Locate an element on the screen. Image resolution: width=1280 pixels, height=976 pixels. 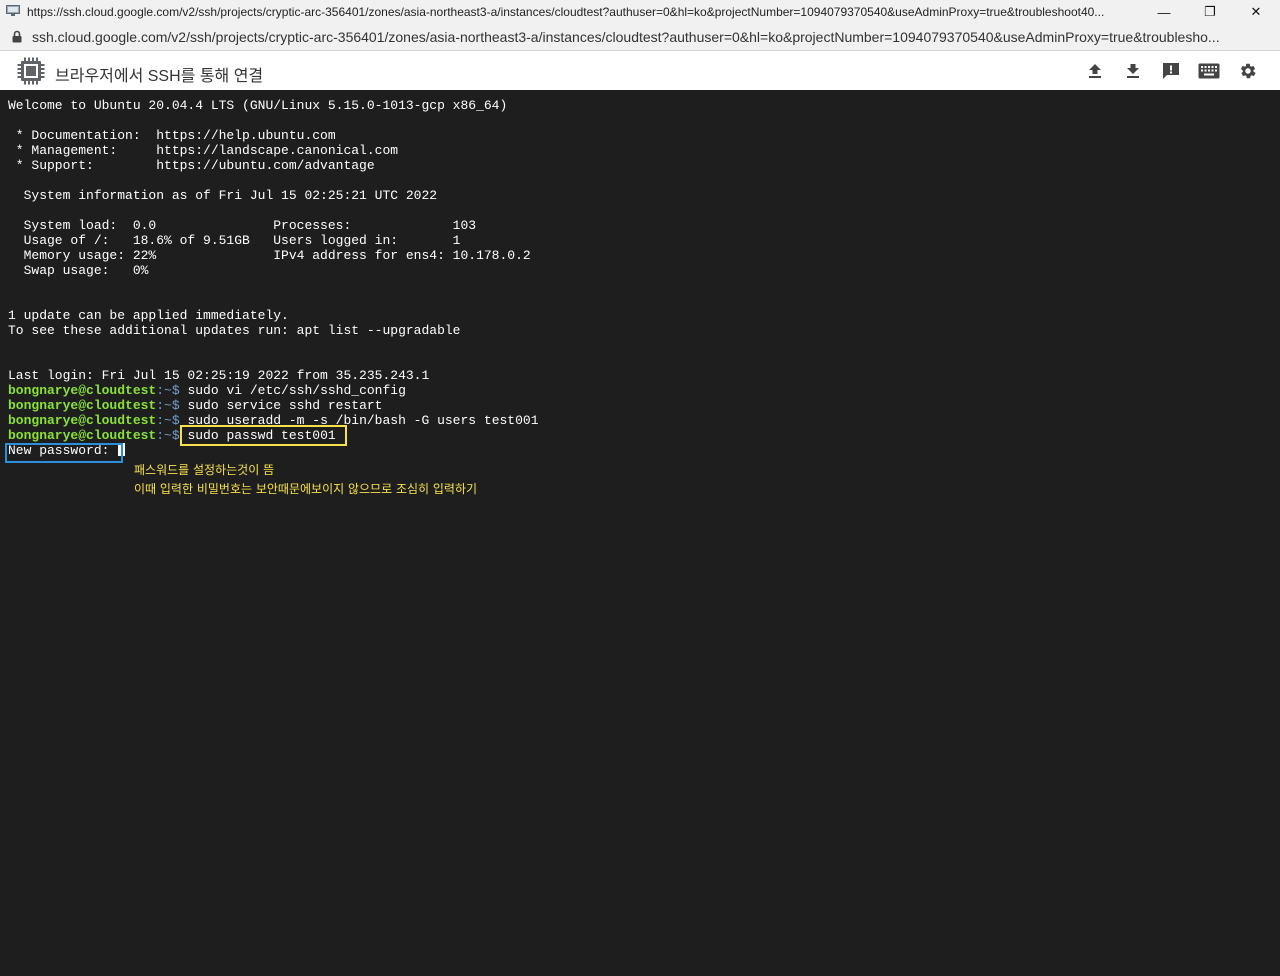
command-highlight-box is located at coordinates (263, 435).